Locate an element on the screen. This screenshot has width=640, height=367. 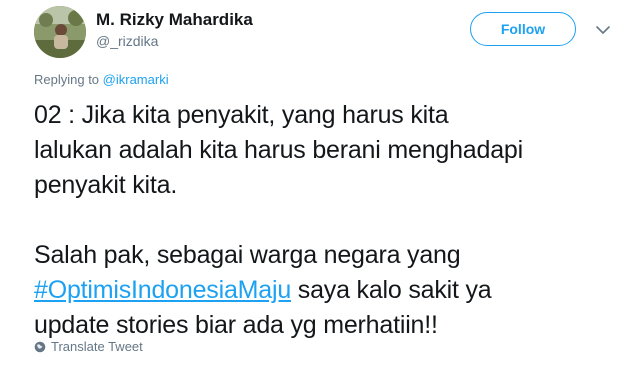
replying-to-prefix: Replying to is located at coordinates (68, 79).